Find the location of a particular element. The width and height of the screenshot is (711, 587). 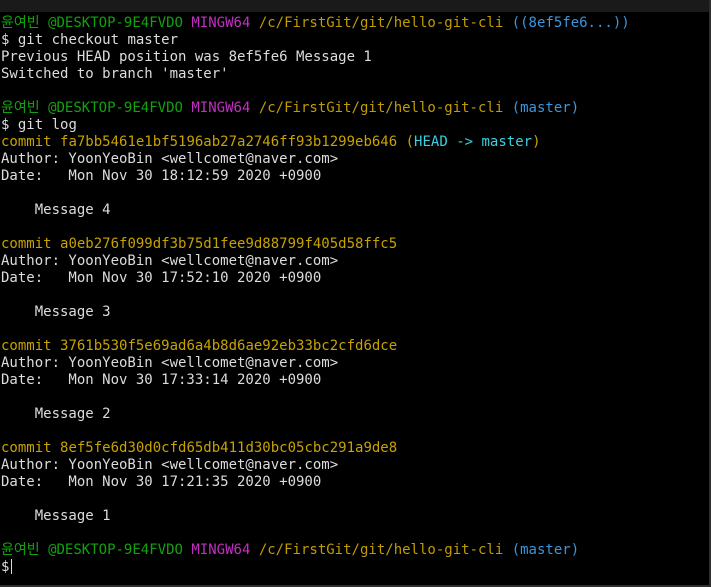

command-line: $ git log is located at coordinates (355, 125).